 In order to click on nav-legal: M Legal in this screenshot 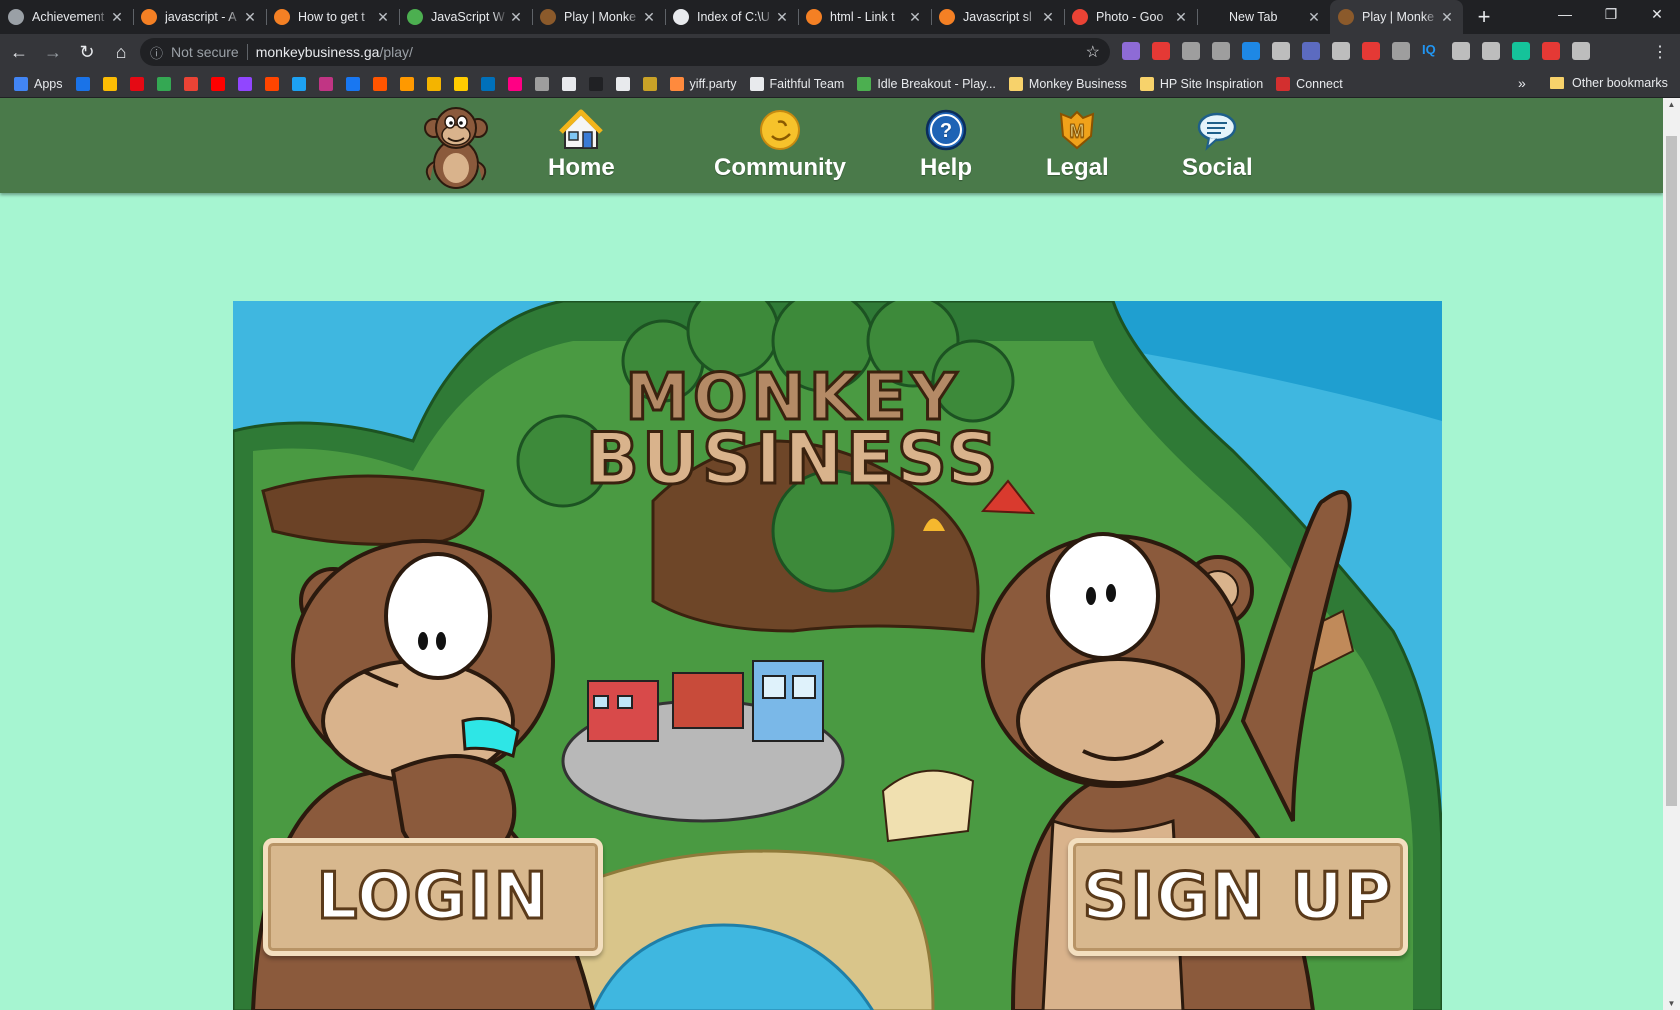, I will do `click(1077, 145)`.